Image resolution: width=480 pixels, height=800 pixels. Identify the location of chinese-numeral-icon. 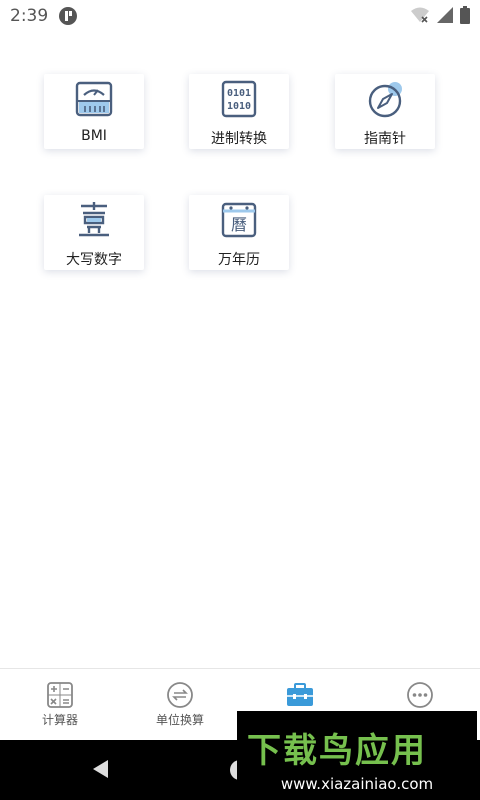
(94, 219).